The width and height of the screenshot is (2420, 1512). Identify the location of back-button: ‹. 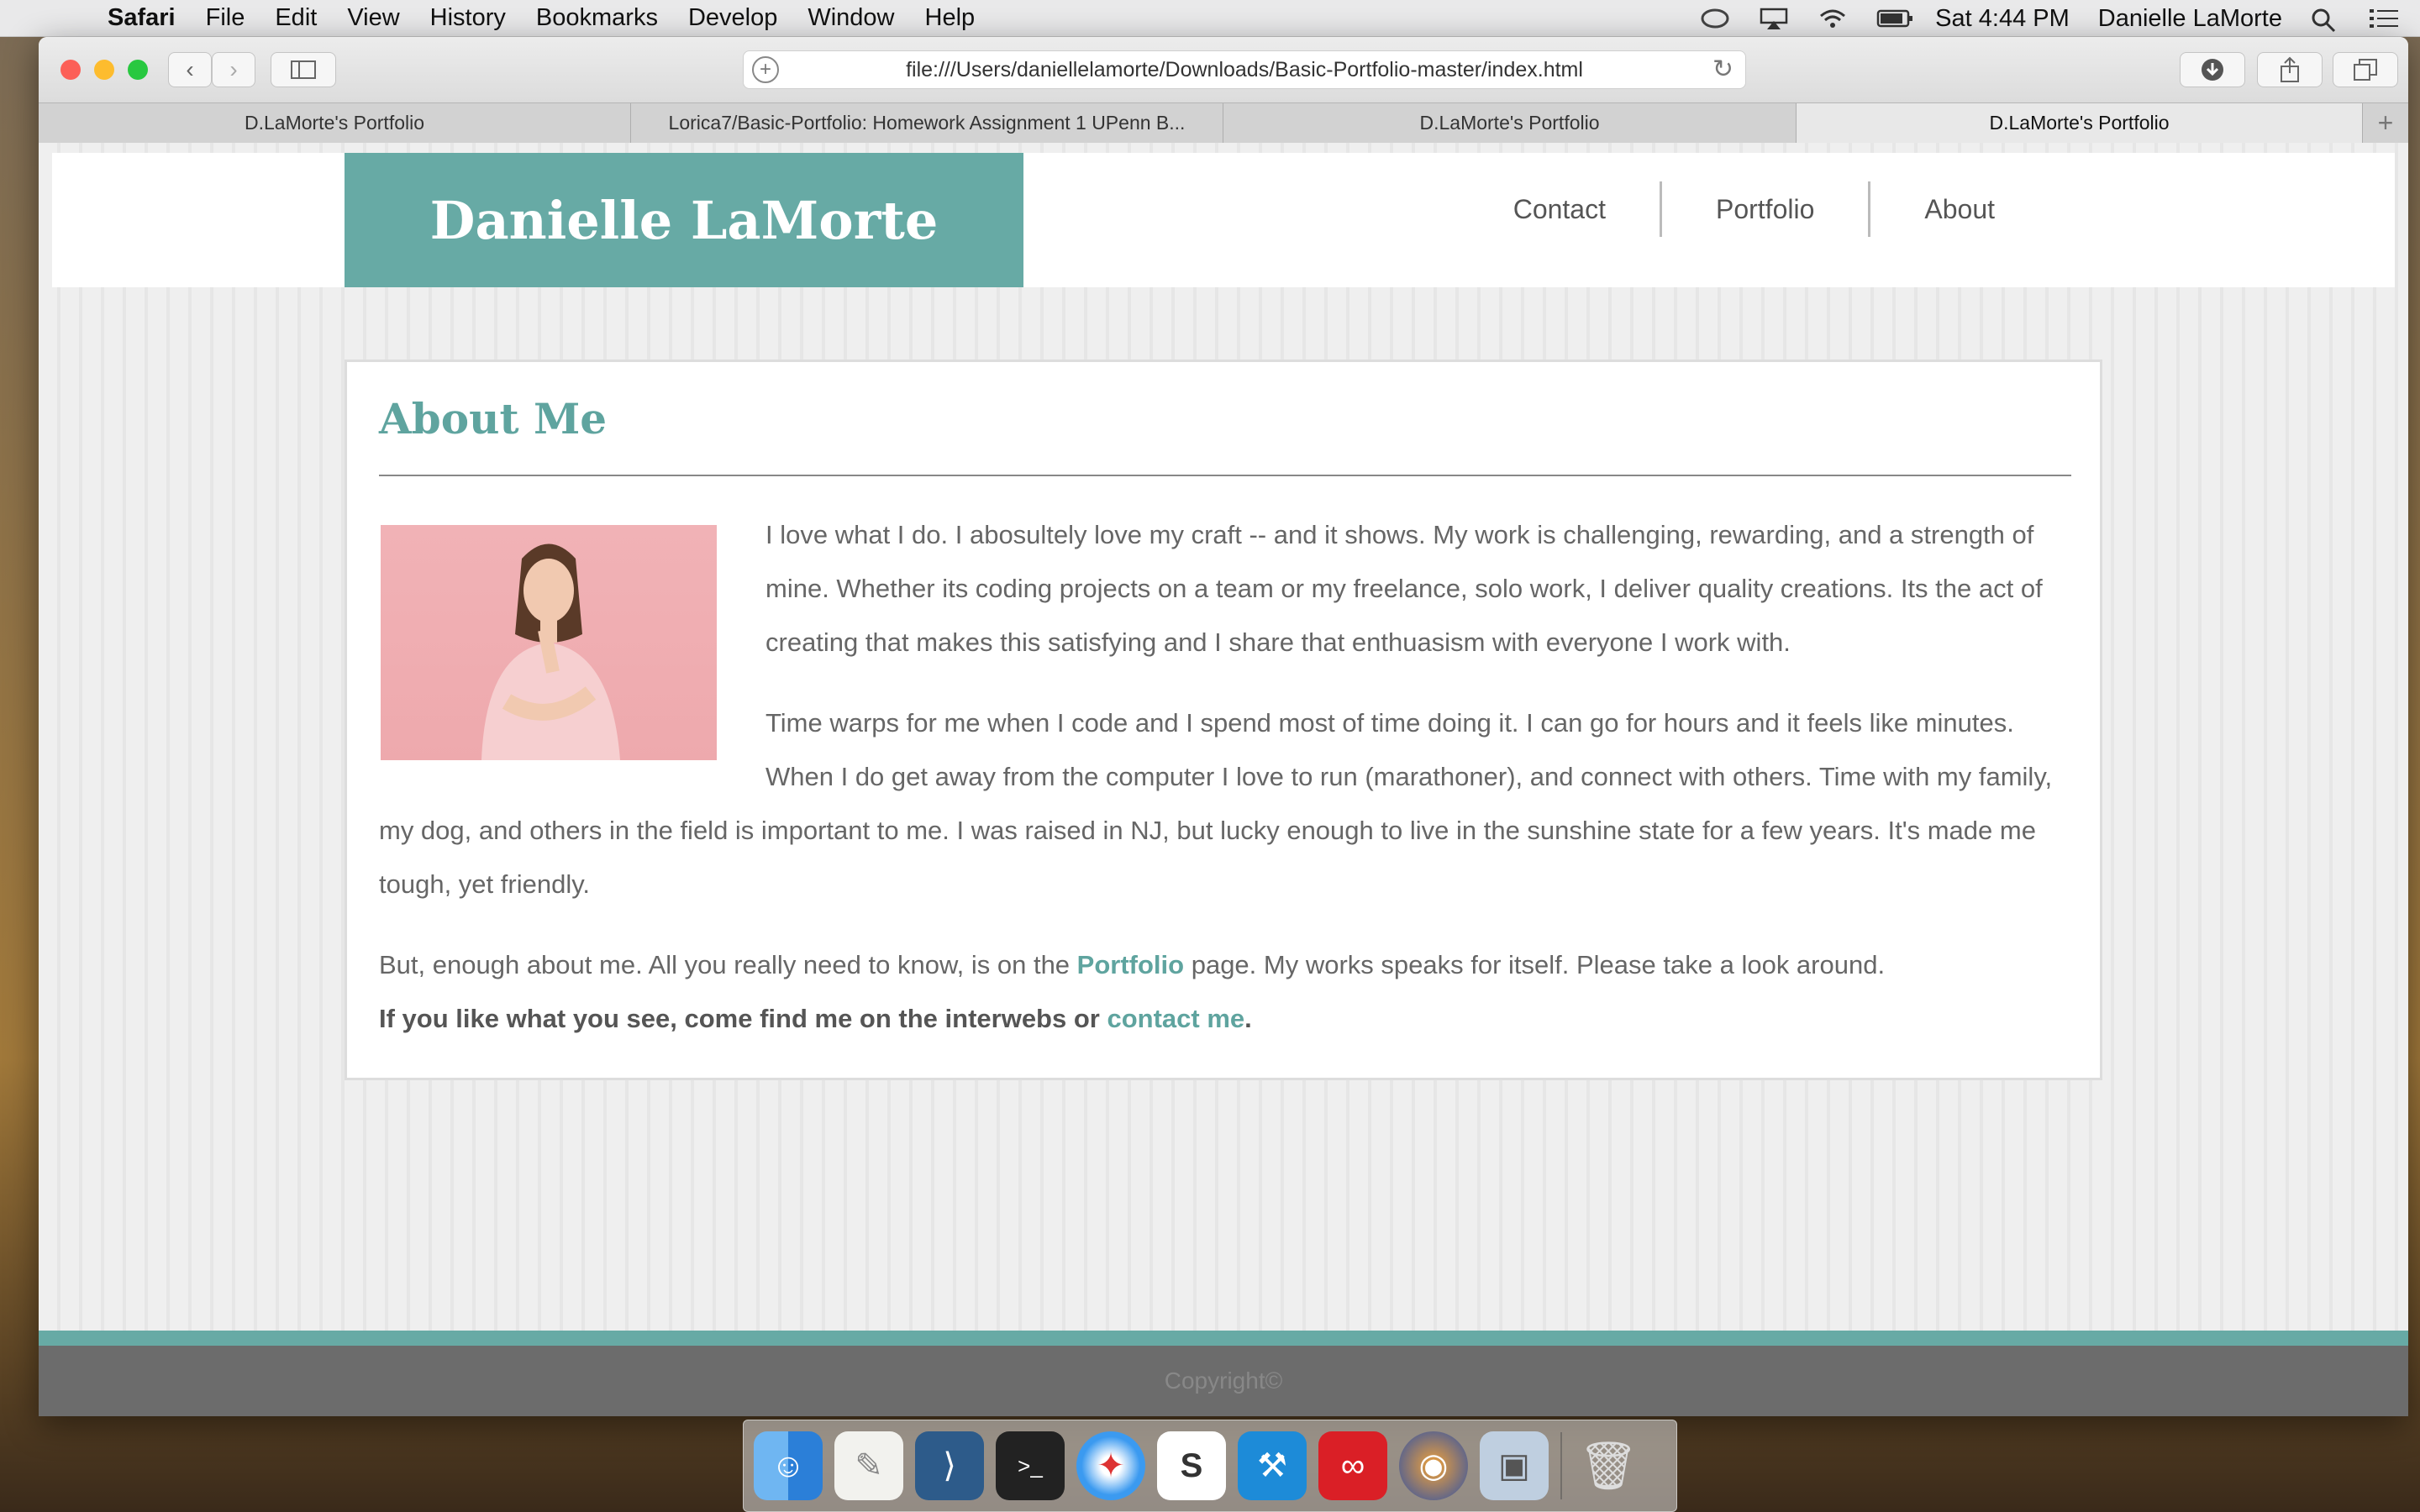
(190, 69).